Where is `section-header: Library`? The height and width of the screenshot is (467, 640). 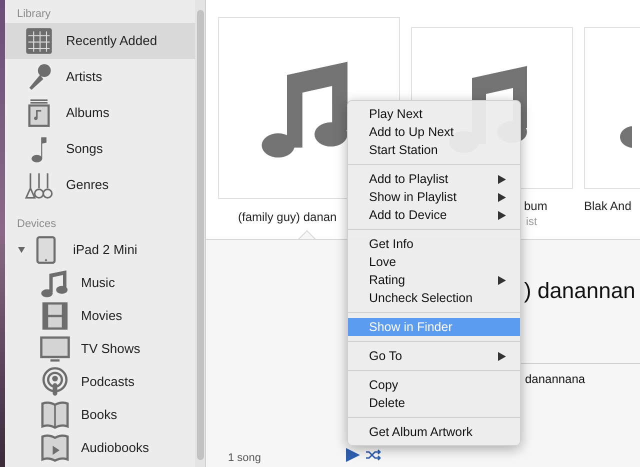 section-header: Library is located at coordinates (33, 14).